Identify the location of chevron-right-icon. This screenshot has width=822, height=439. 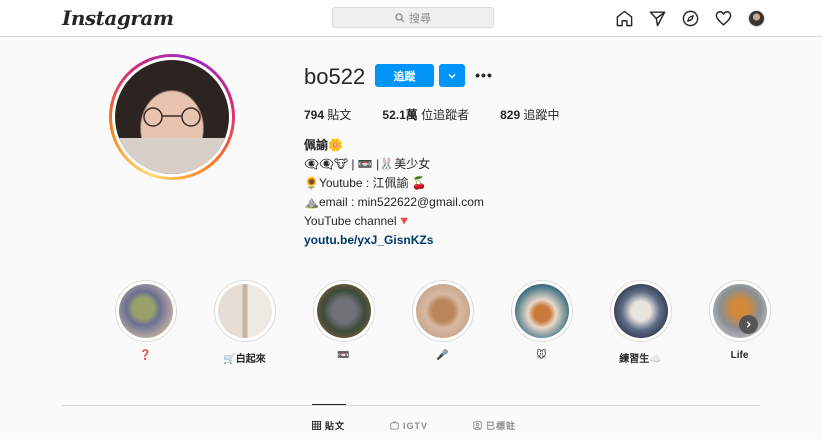
(748, 324).